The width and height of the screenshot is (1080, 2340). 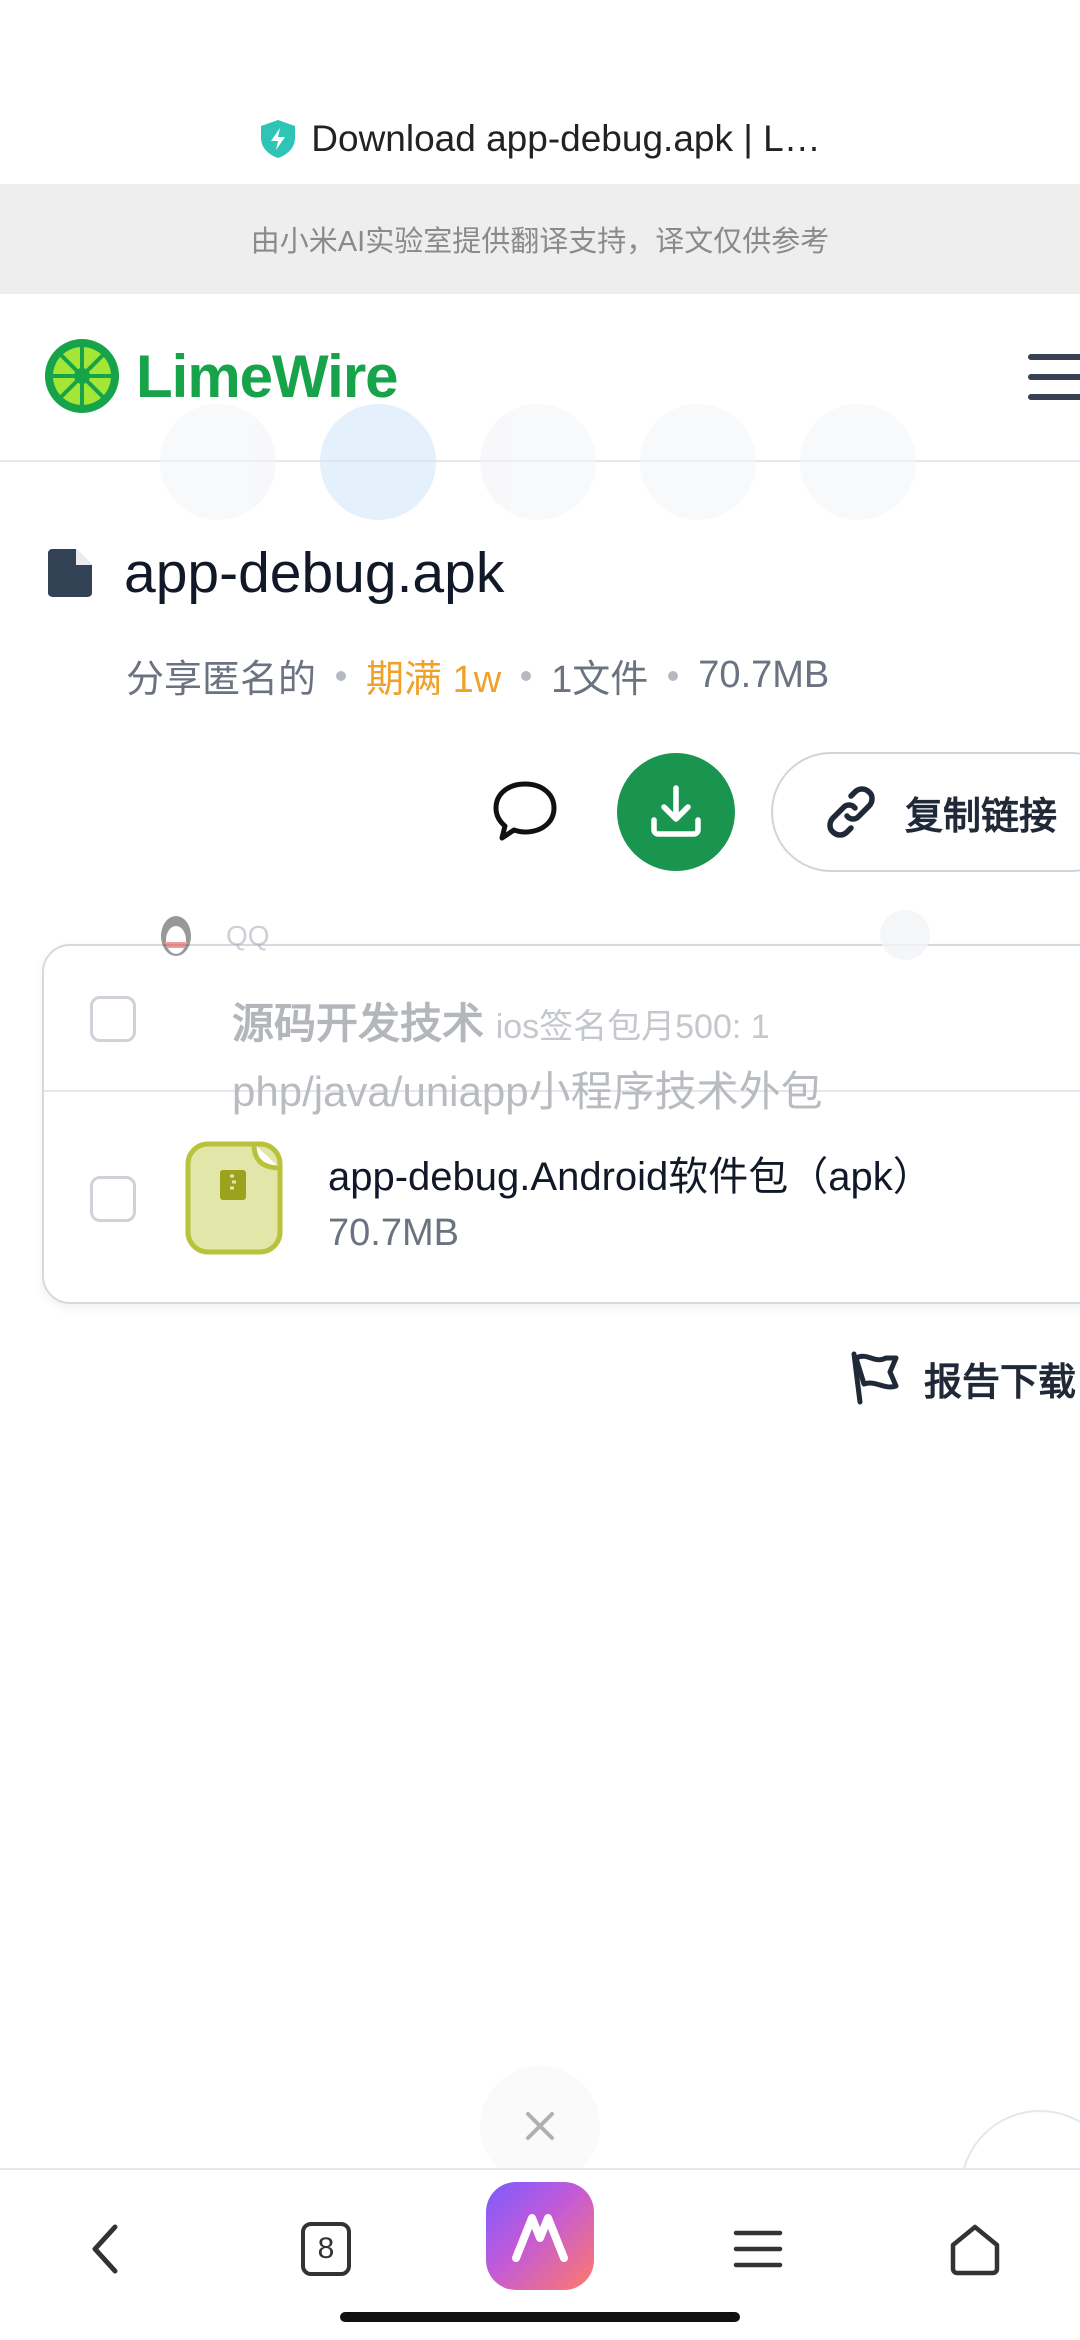 What do you see at coordinates (70, 573) in the screenshot?
I see `document-icon` at bounding box center [70, 573].